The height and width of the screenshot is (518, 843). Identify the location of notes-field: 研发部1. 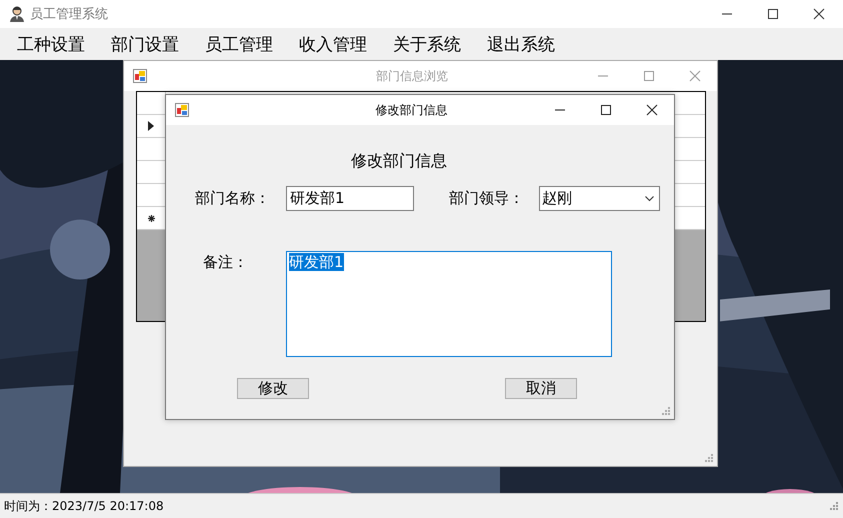
(449, 304).